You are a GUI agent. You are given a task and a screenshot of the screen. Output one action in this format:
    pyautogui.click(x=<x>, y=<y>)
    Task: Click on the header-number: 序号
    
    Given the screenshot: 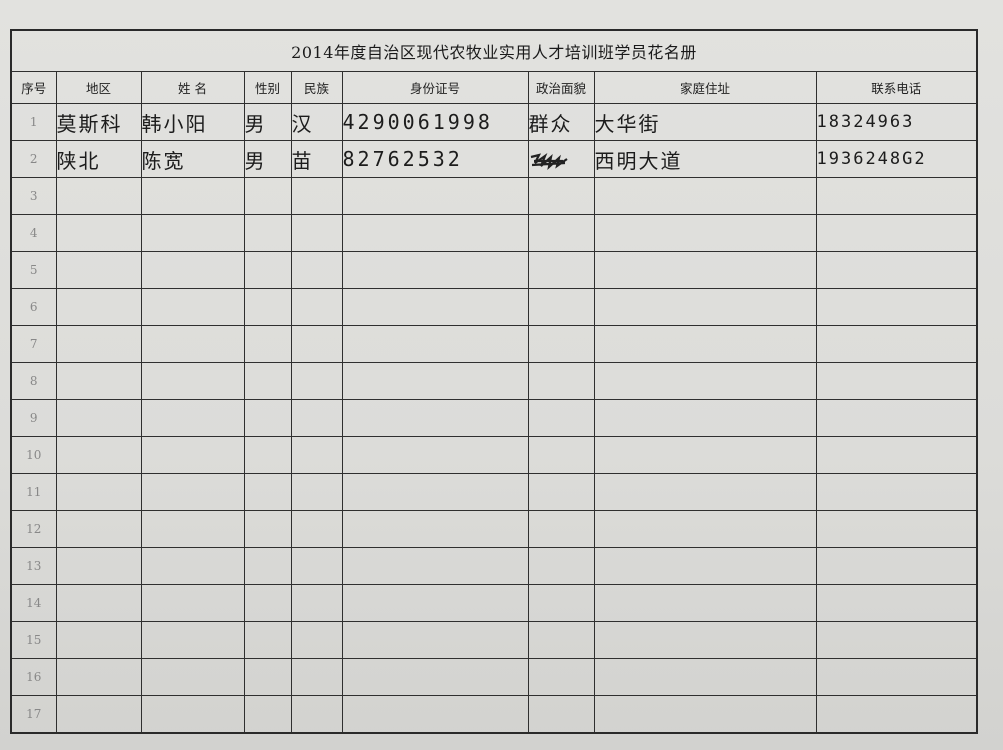 What is the action you would take?
    pyautogui.click(x=33, y=87)
    